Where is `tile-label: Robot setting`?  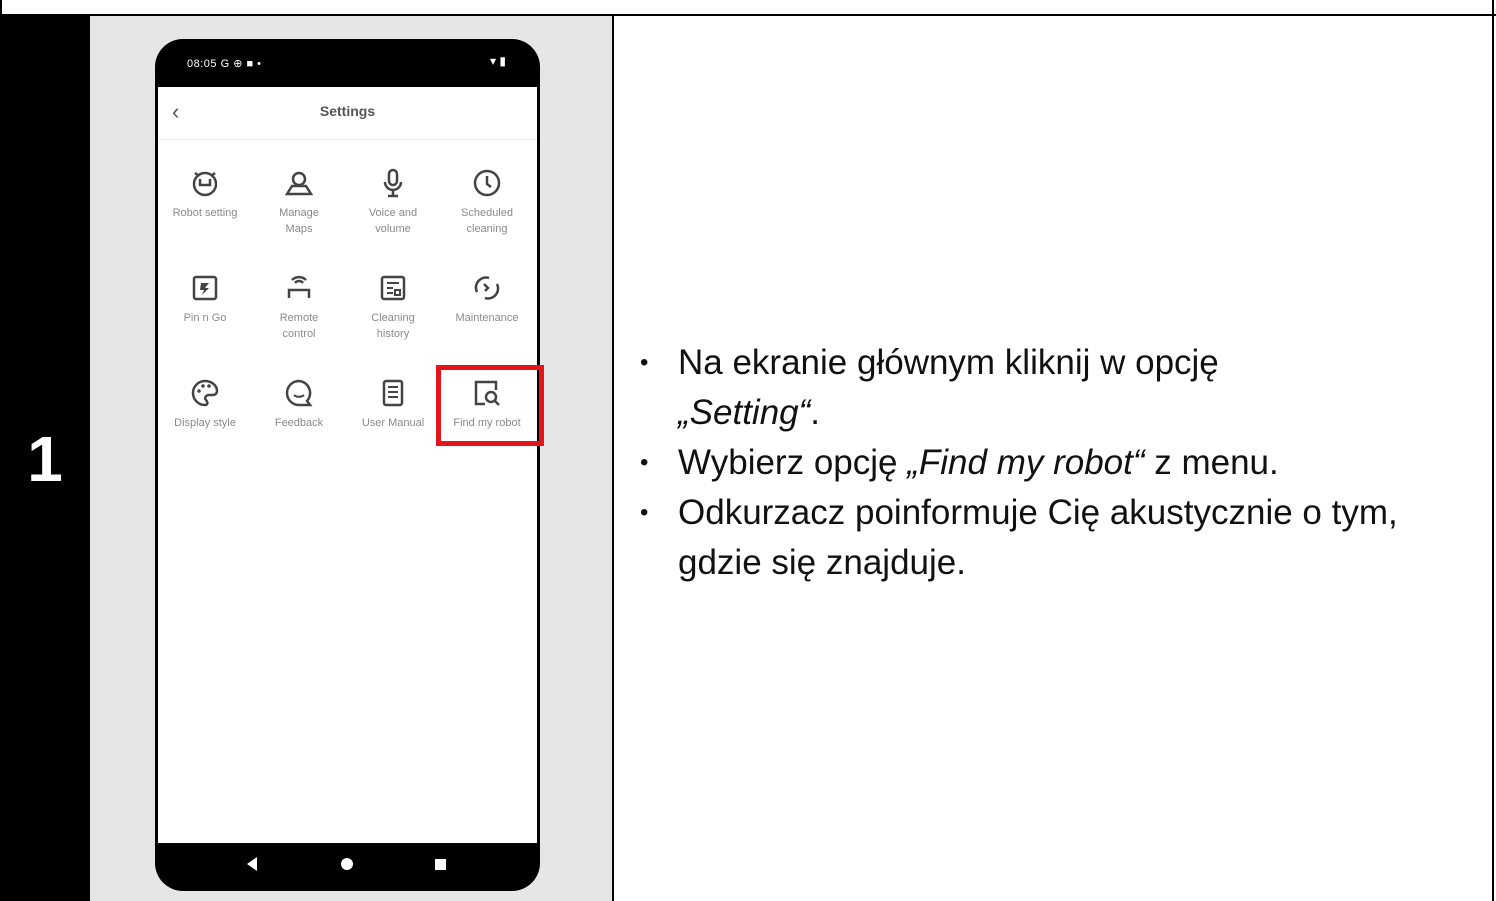
tile-label: Robot setting is located at coordinates (205, 213).